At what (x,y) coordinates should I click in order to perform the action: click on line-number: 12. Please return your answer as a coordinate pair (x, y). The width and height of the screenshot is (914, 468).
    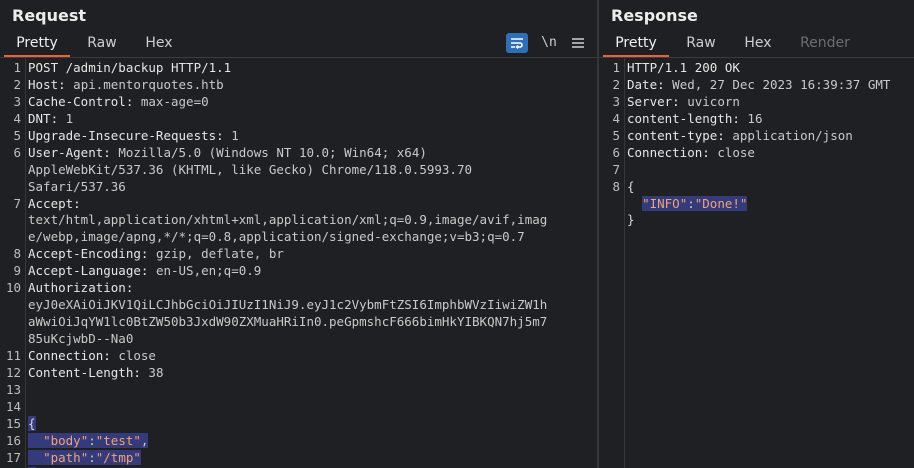
    Looking at the image, I should click on (13, 373).